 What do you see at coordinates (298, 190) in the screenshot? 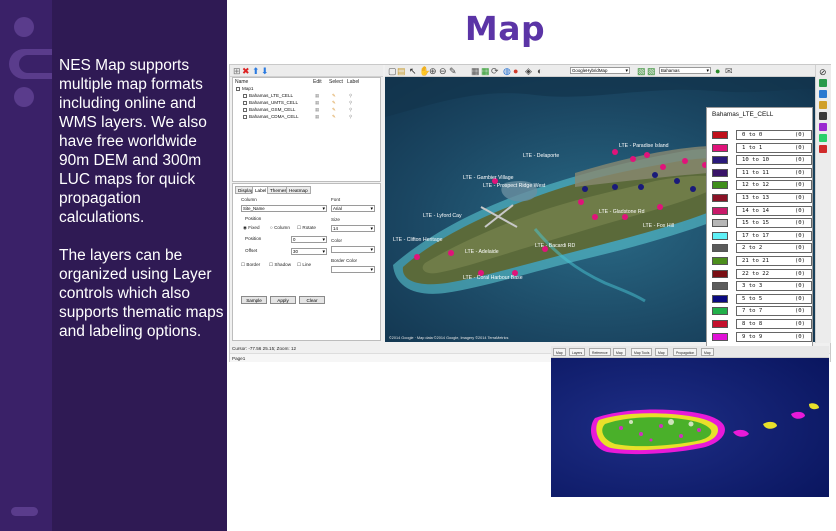
I see `tab-heatmap: Heatmap` at bounding box center [298, 190].